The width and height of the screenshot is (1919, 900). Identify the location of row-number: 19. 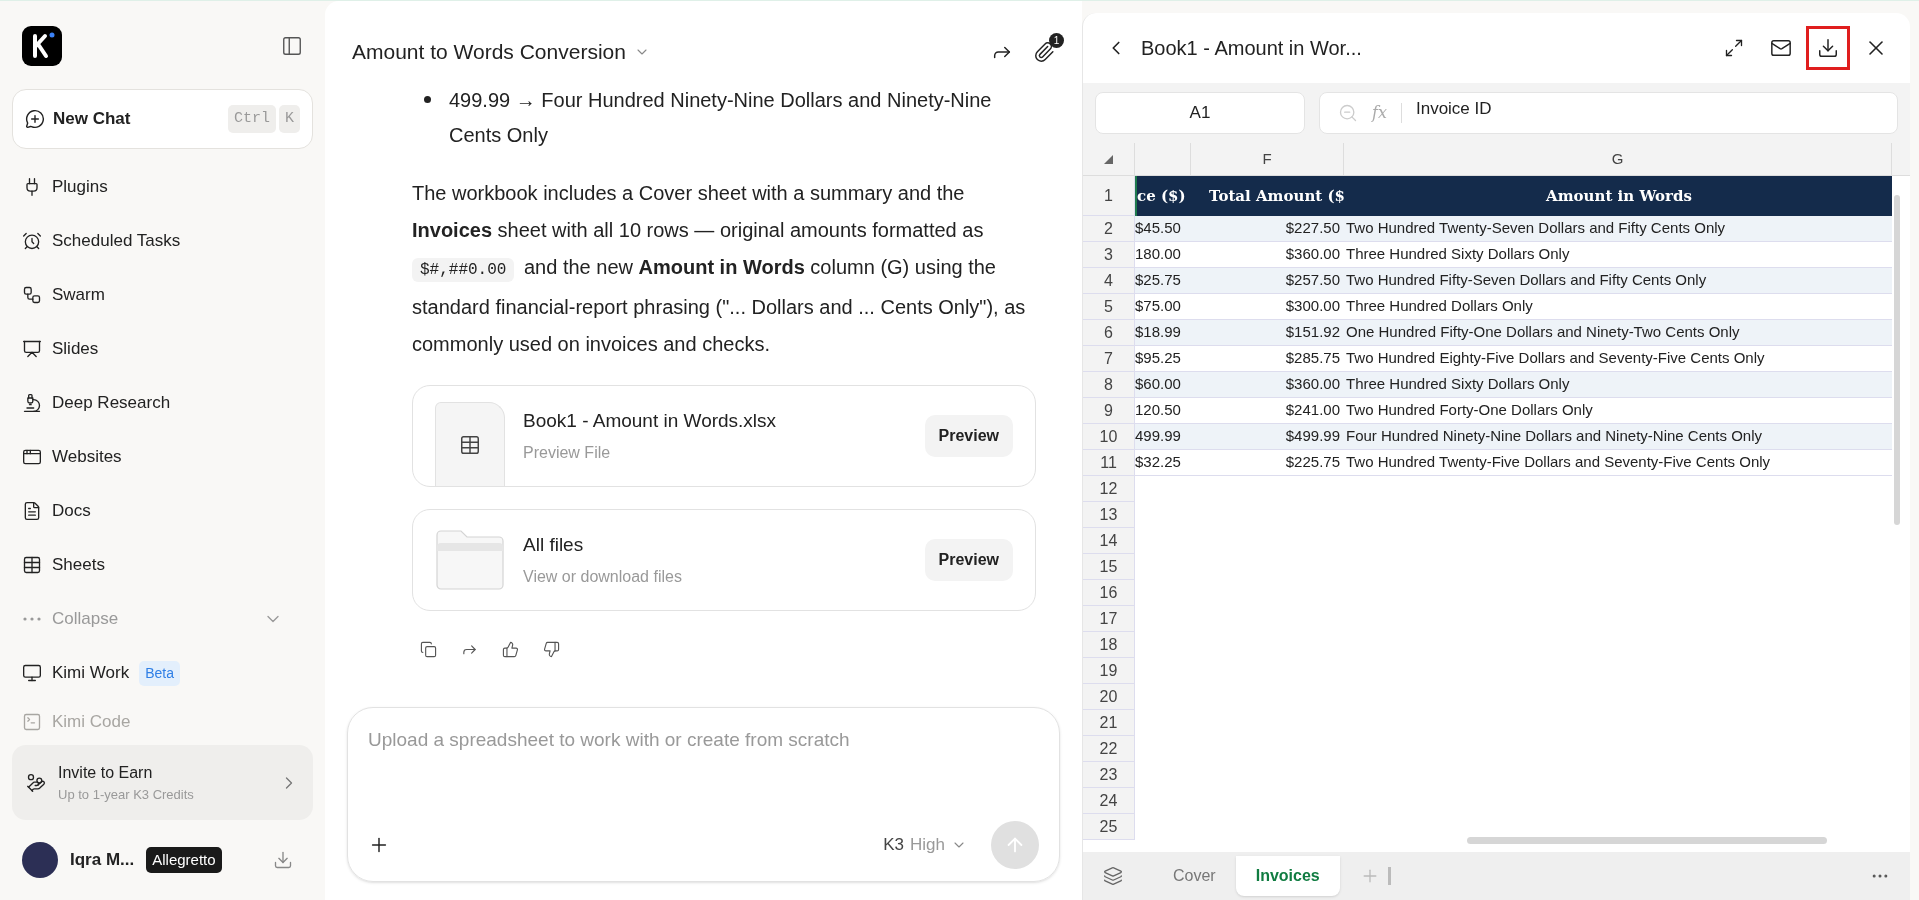
(1109, 671).